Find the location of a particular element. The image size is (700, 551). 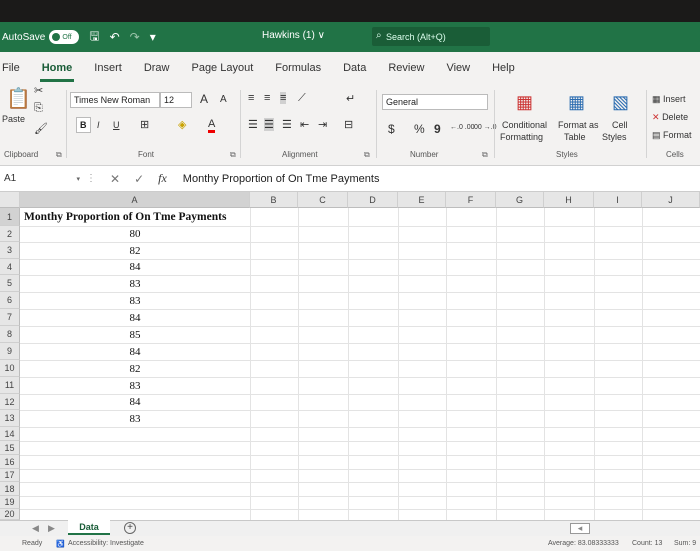

cell-a6: 83 is located at coordinates (135, 301).